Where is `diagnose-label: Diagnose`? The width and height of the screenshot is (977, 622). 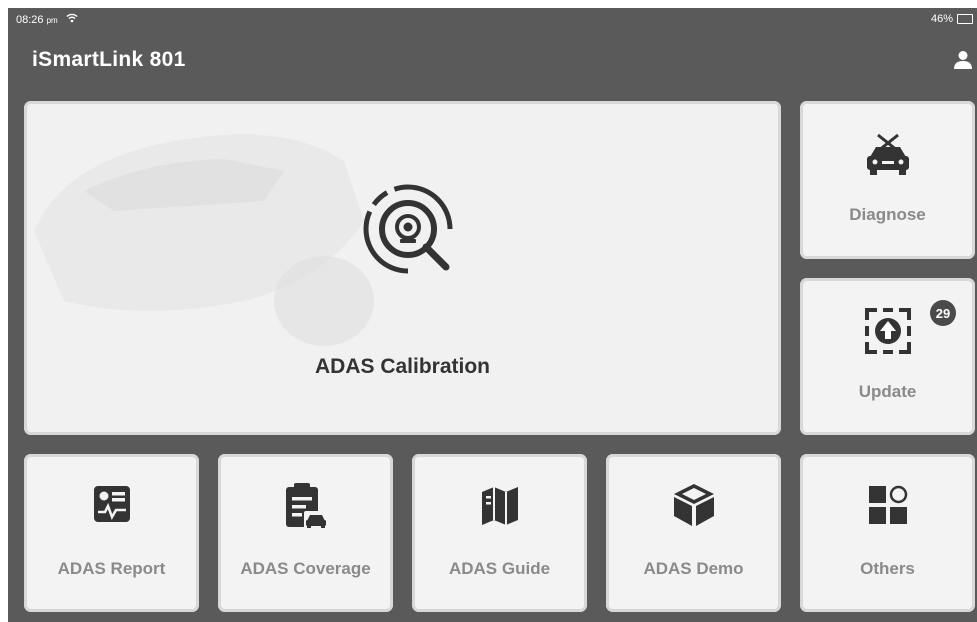
diagnose-label: Diagnose is located at coordinates (887, 214).